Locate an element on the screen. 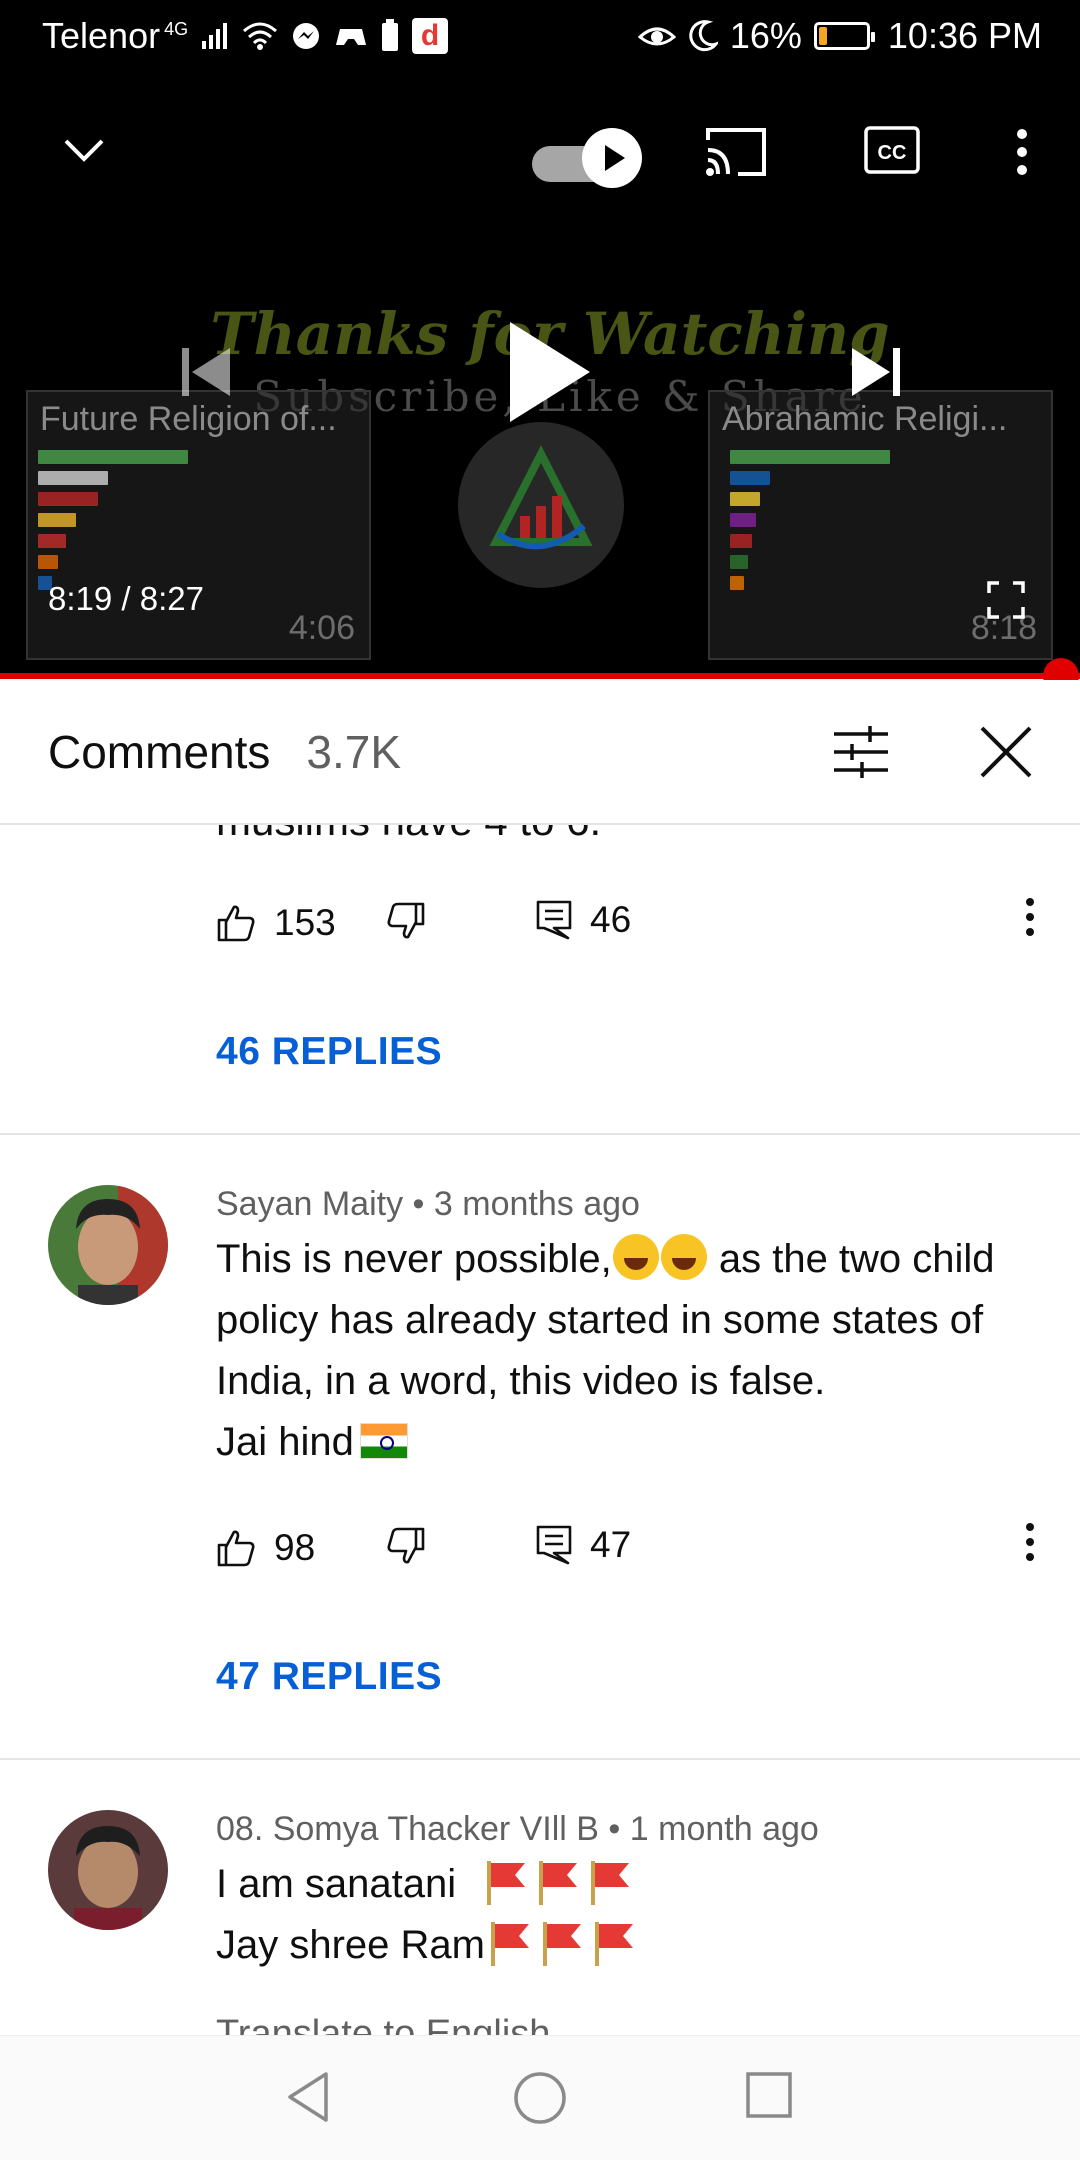 Image resolution: width=1080 pixels, height=2160 pixels. home-icon is located at coordinates (540, 2100).